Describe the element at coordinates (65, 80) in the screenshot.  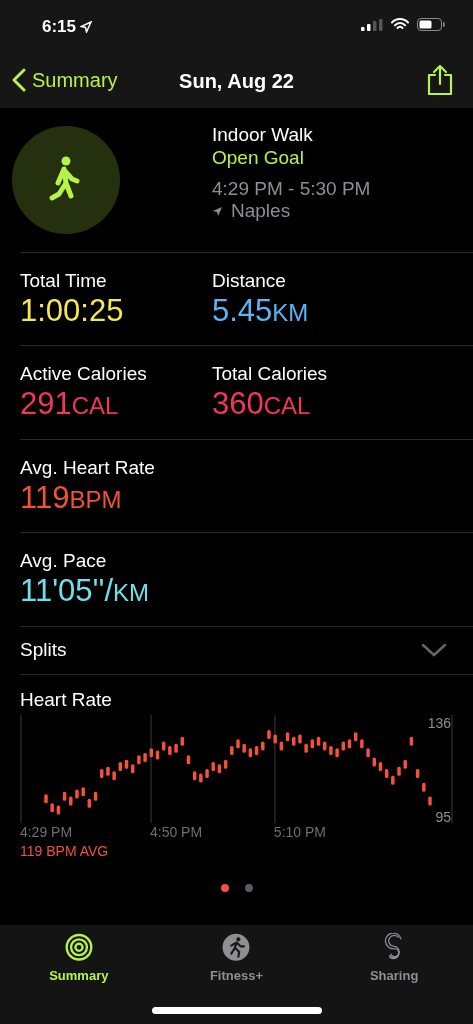
I see `back-button: Summary` at that location.